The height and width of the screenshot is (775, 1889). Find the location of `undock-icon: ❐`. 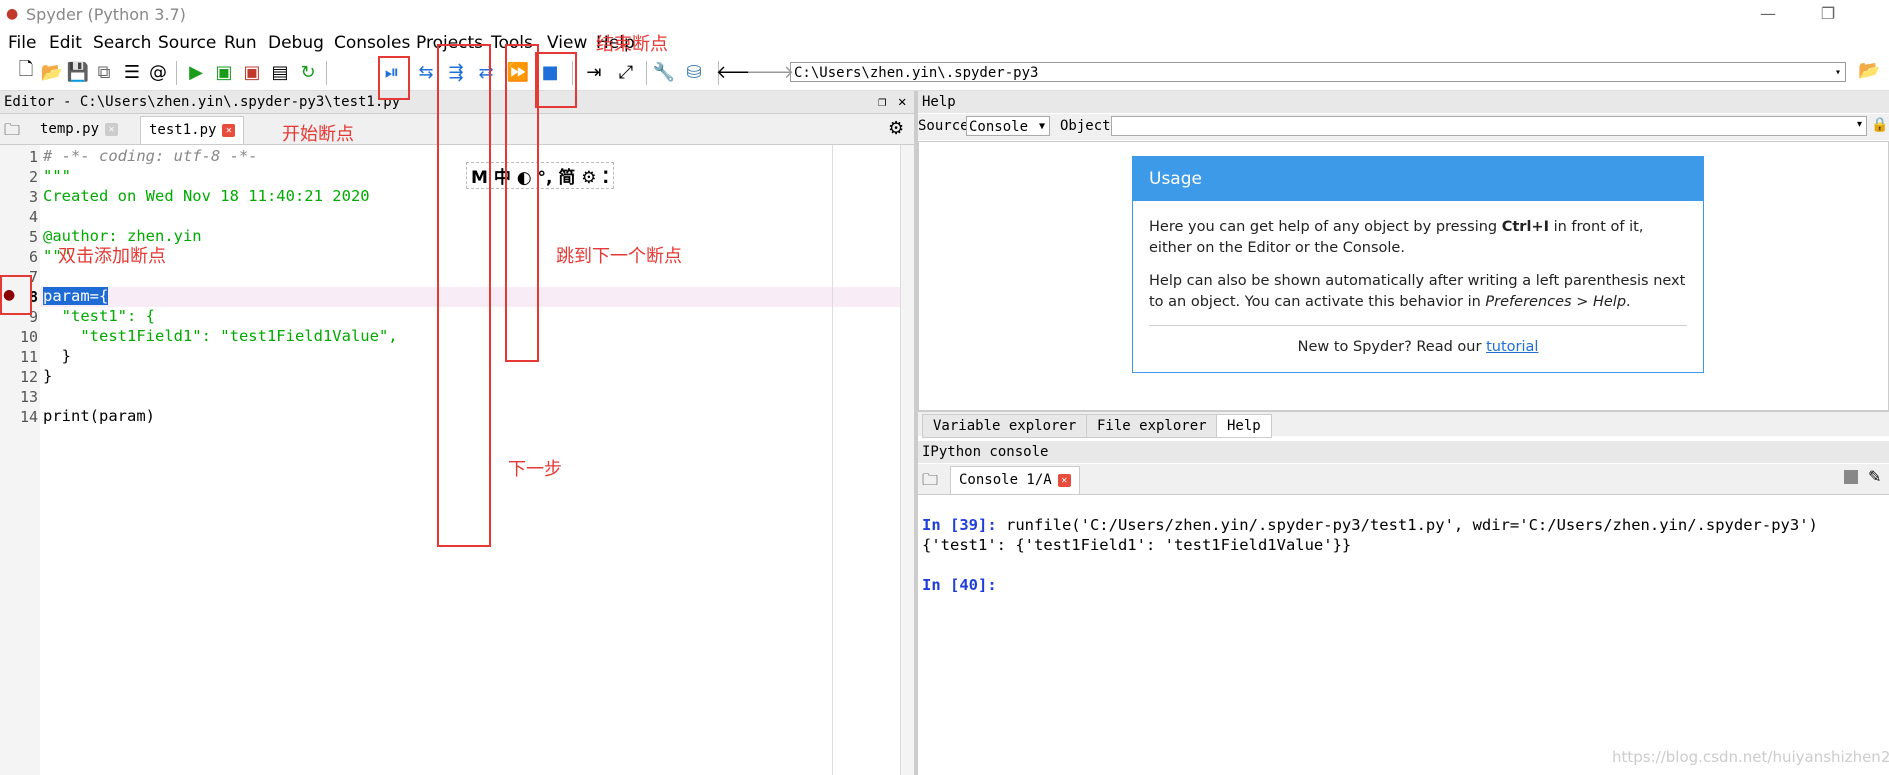

undock-icon: ❐ is located at coordinates (882, 102).